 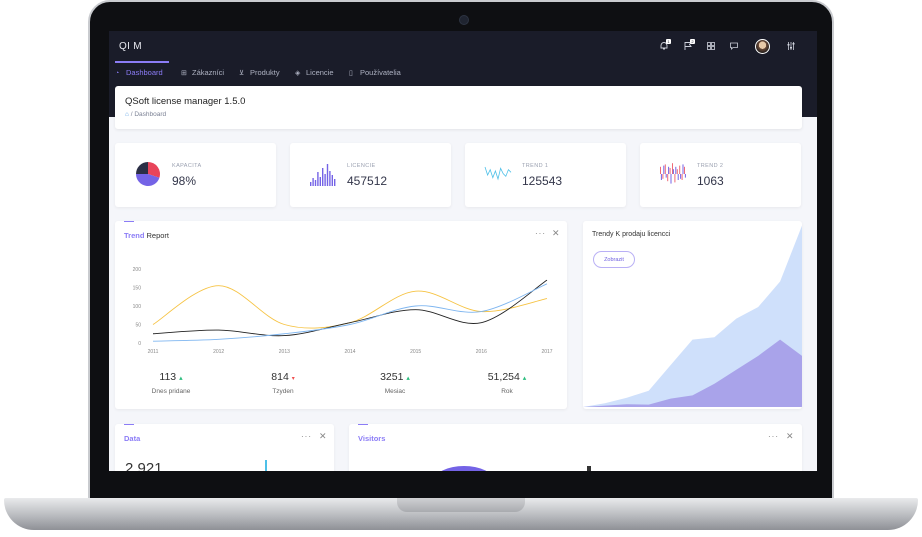 I want to click on x-tick-label: 2016, so click(x=481, y=352).